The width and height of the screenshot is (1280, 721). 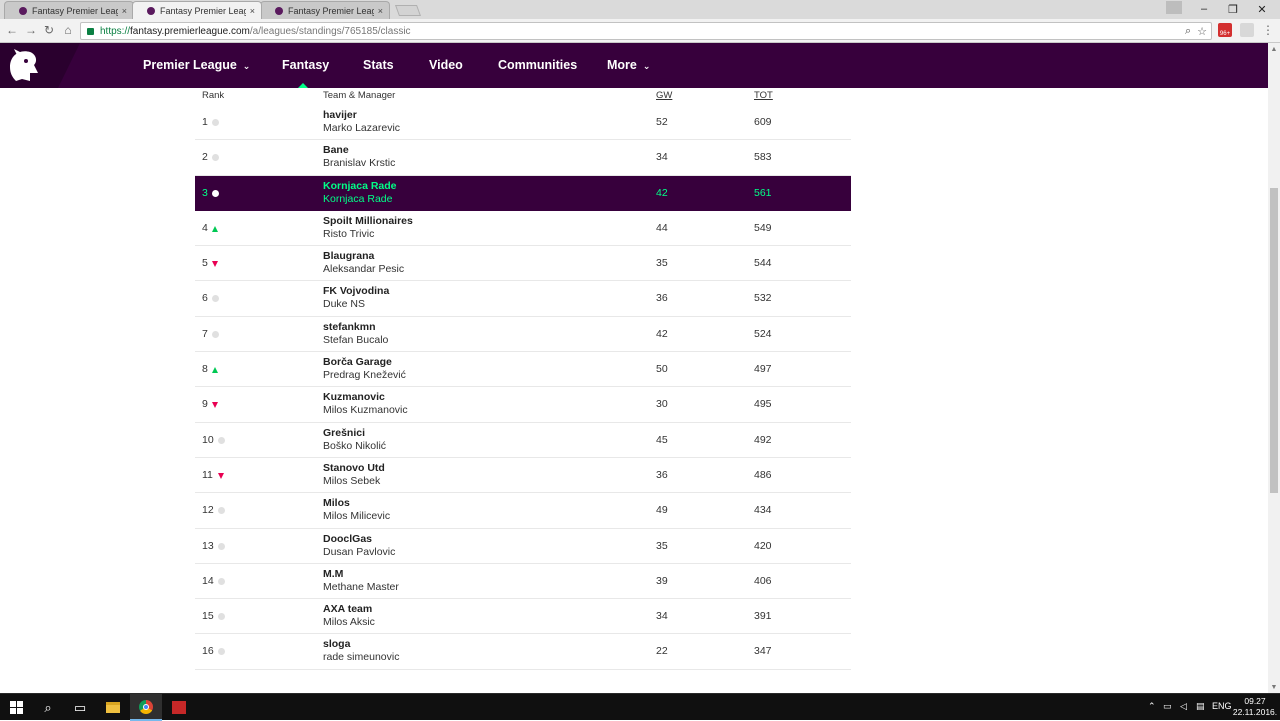 I want to click on team-name-link: FK Vojvodina, so click(x=356, y=291).